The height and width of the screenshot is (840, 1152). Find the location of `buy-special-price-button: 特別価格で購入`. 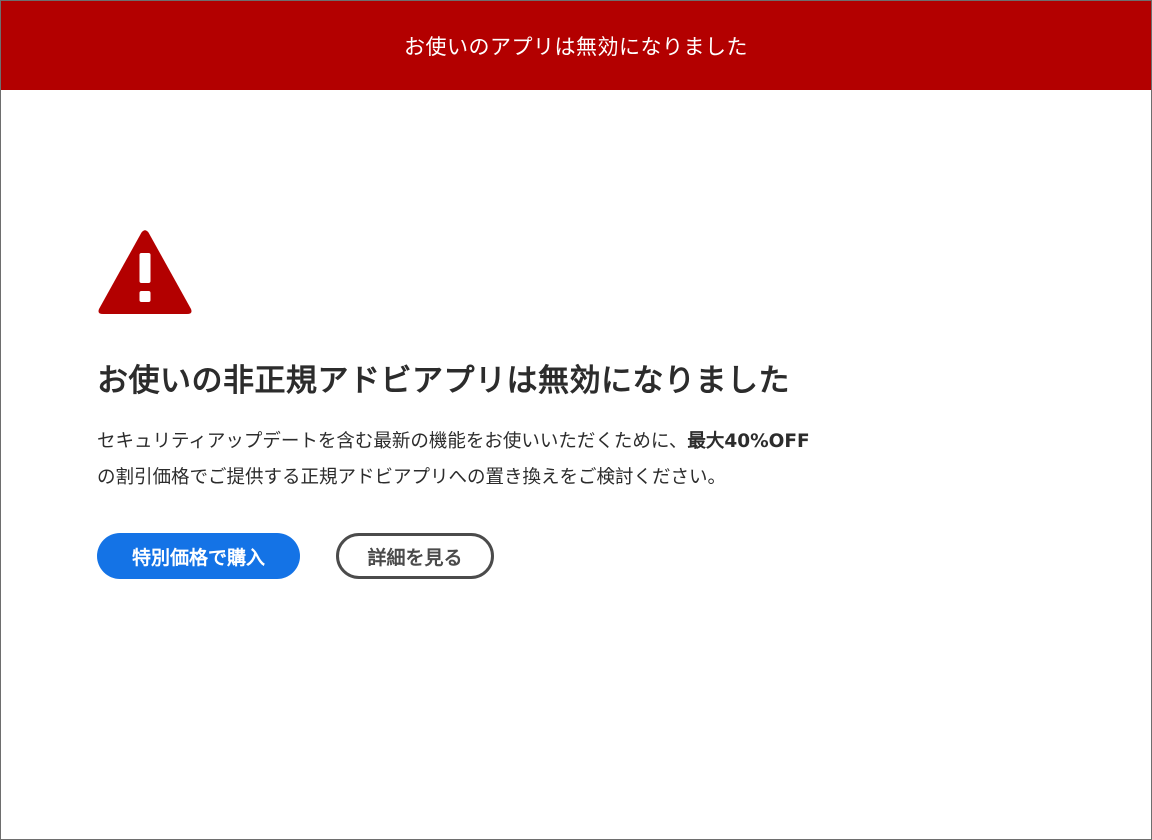

buy-special-price-button: 特別価格で購入 is located at coordinates (198, 556).